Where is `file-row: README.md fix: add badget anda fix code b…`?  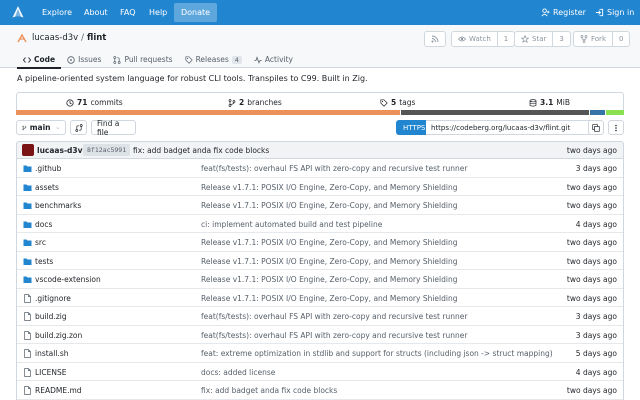
file-row: README.md fix: add badget anda fix code b… is located at coordinates (320, 390).